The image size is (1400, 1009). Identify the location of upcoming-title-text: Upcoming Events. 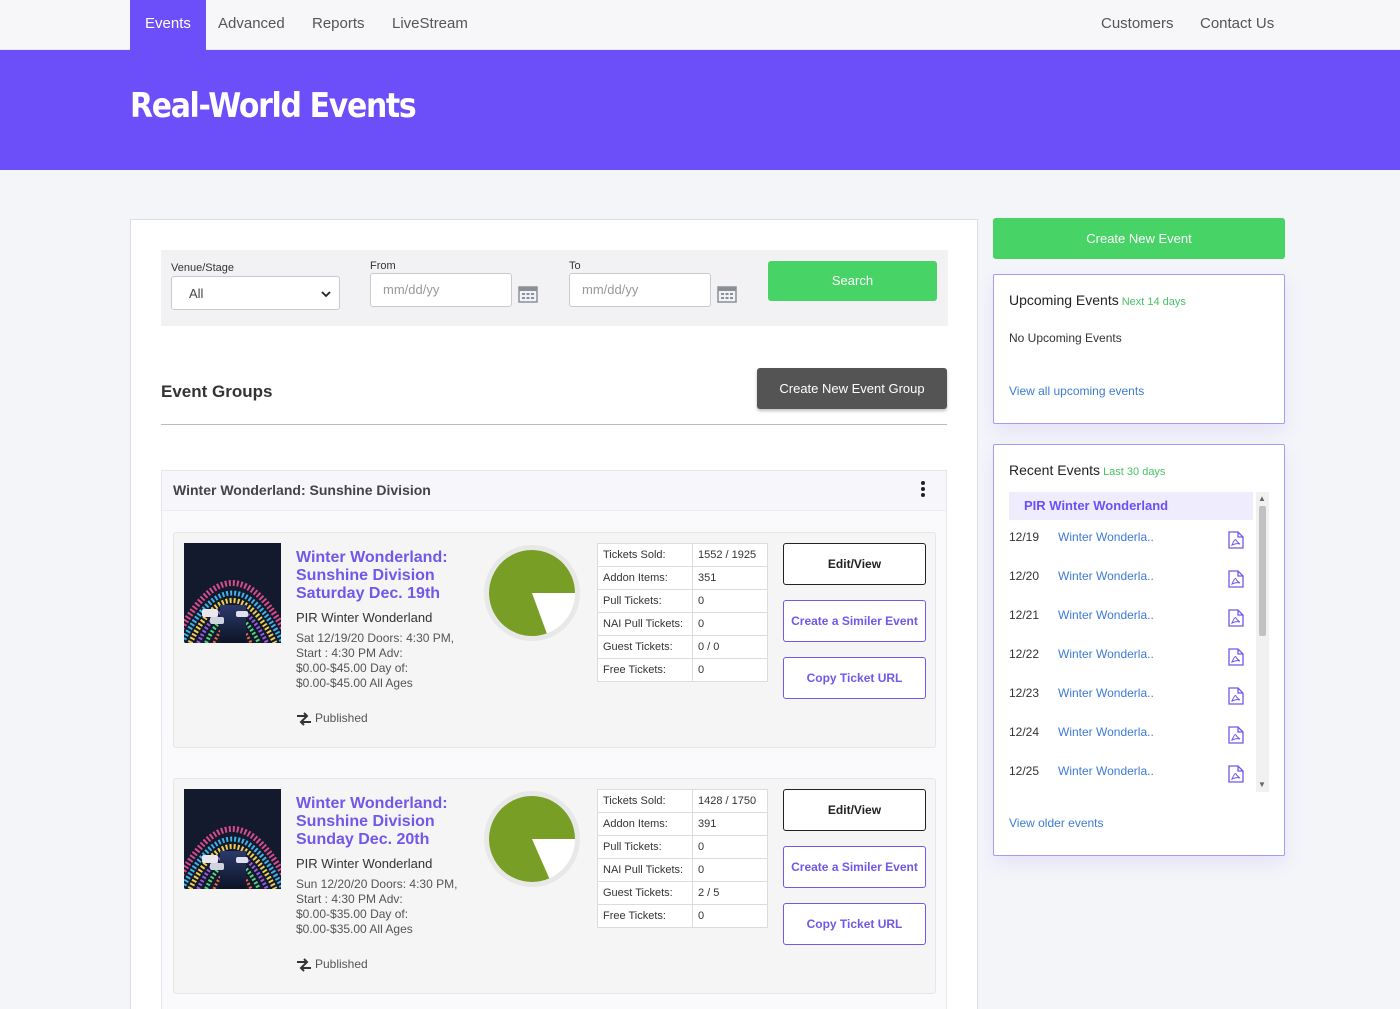
(1064, 300).